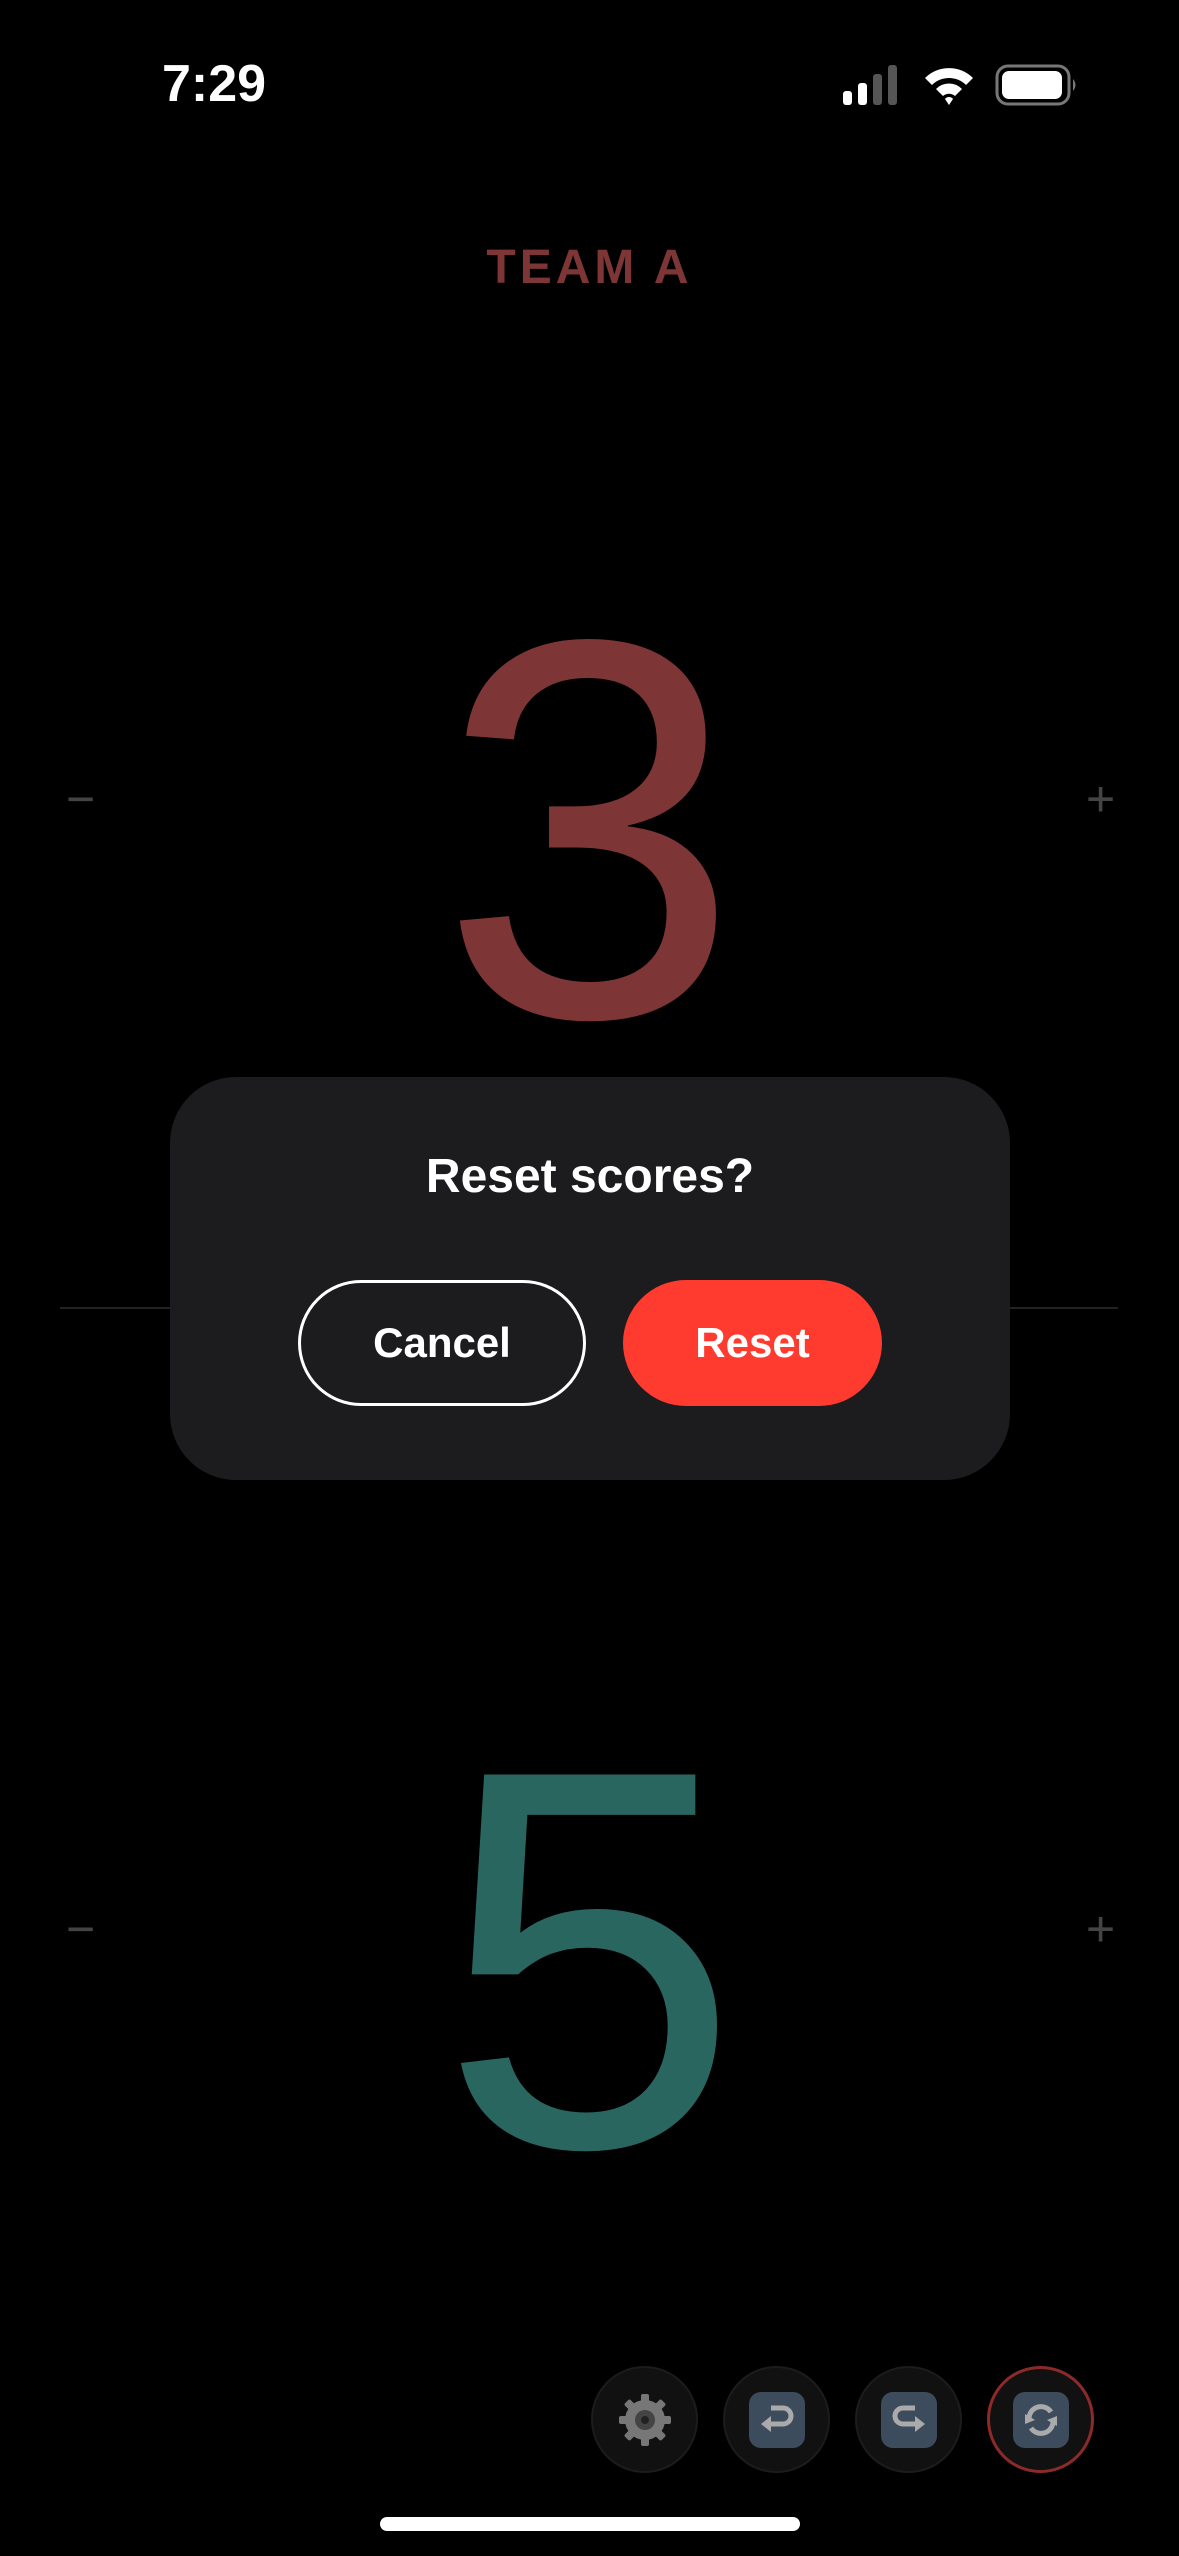 This screenshot has height=2556, width=1179. I want to click on home-indicator, so click(590, 2524).